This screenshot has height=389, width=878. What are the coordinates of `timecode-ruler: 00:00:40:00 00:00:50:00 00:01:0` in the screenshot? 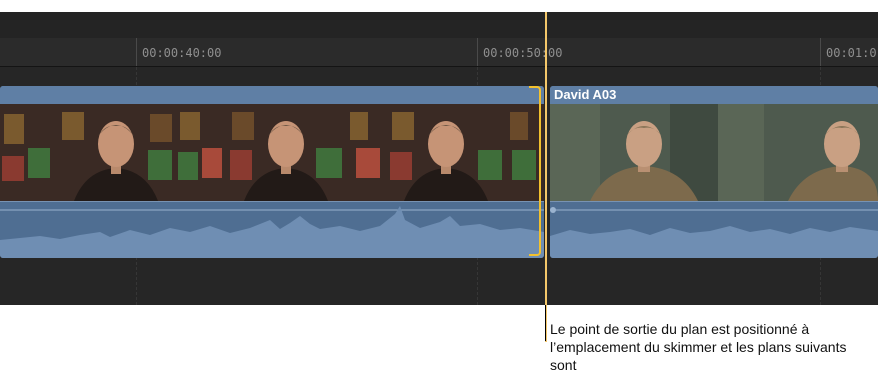 It's located at (439, 52).